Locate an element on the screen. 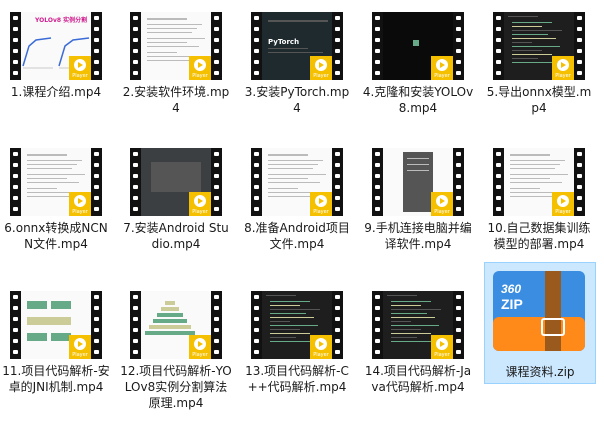  thumb-title: YOLOv8 实例分割 is located at coordinates (61, 20).